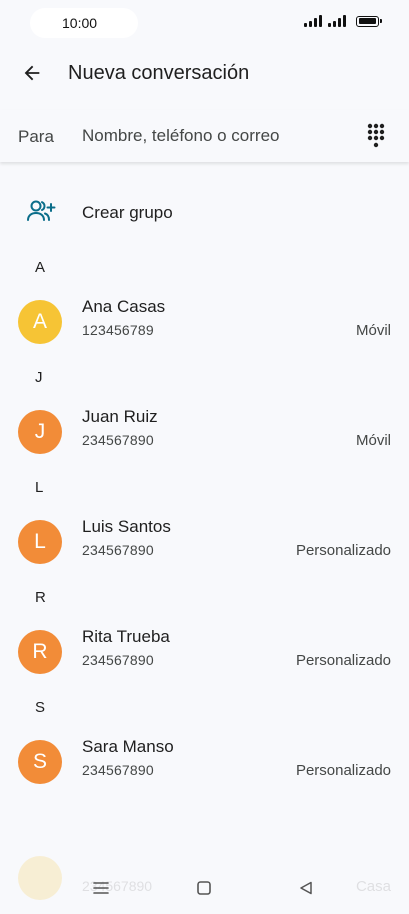  I want to click on contact-row: J Juan Ruiz 234567890 Móvil, so click(204, 431).